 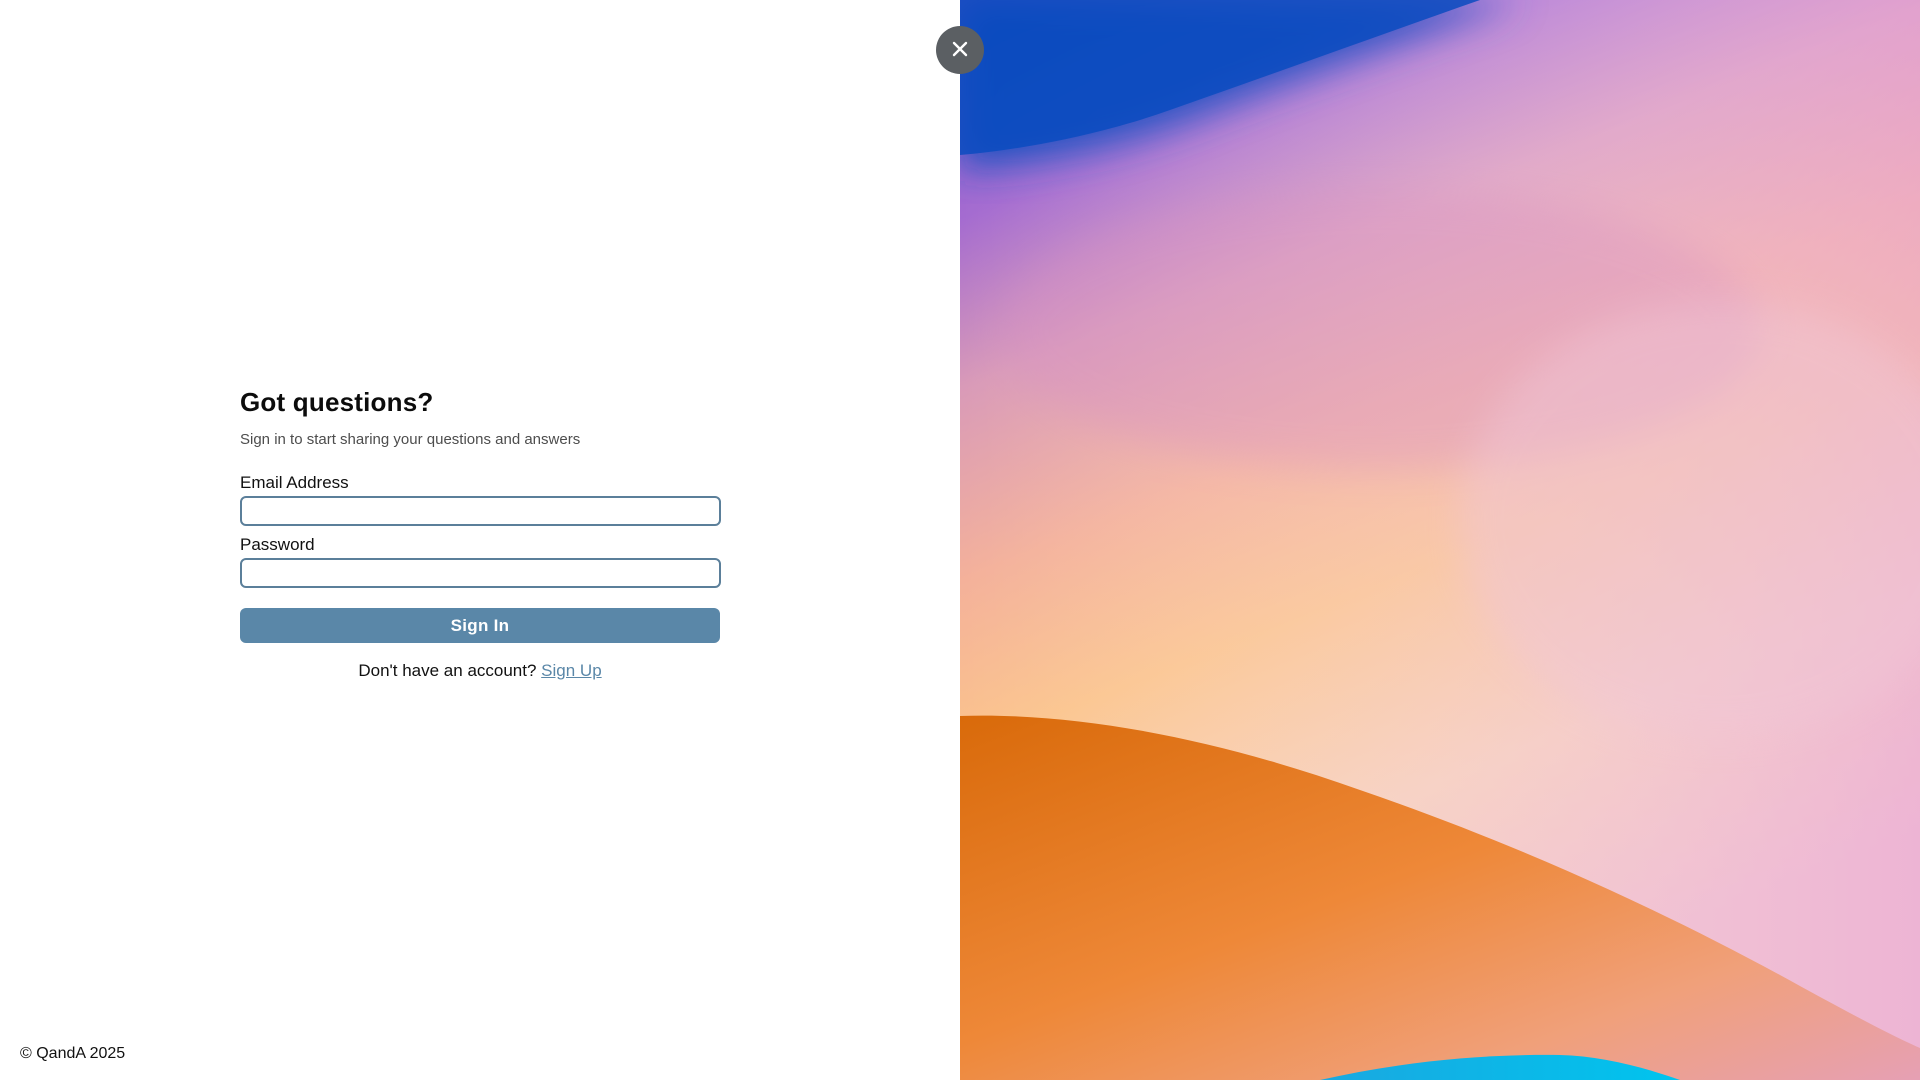 I want to click on signup-prompt: Don't have an account?, so click(x=447, y=670).